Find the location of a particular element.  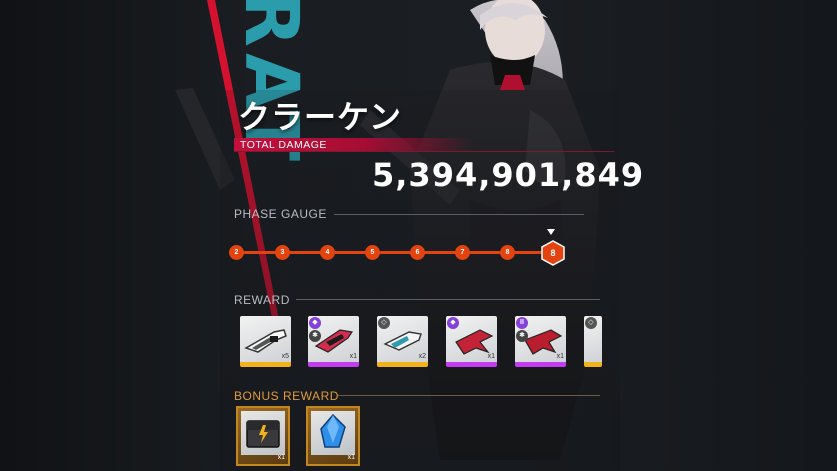

total-damage-label: TOTAL DAMAGE is located at coordinates (354, 145).